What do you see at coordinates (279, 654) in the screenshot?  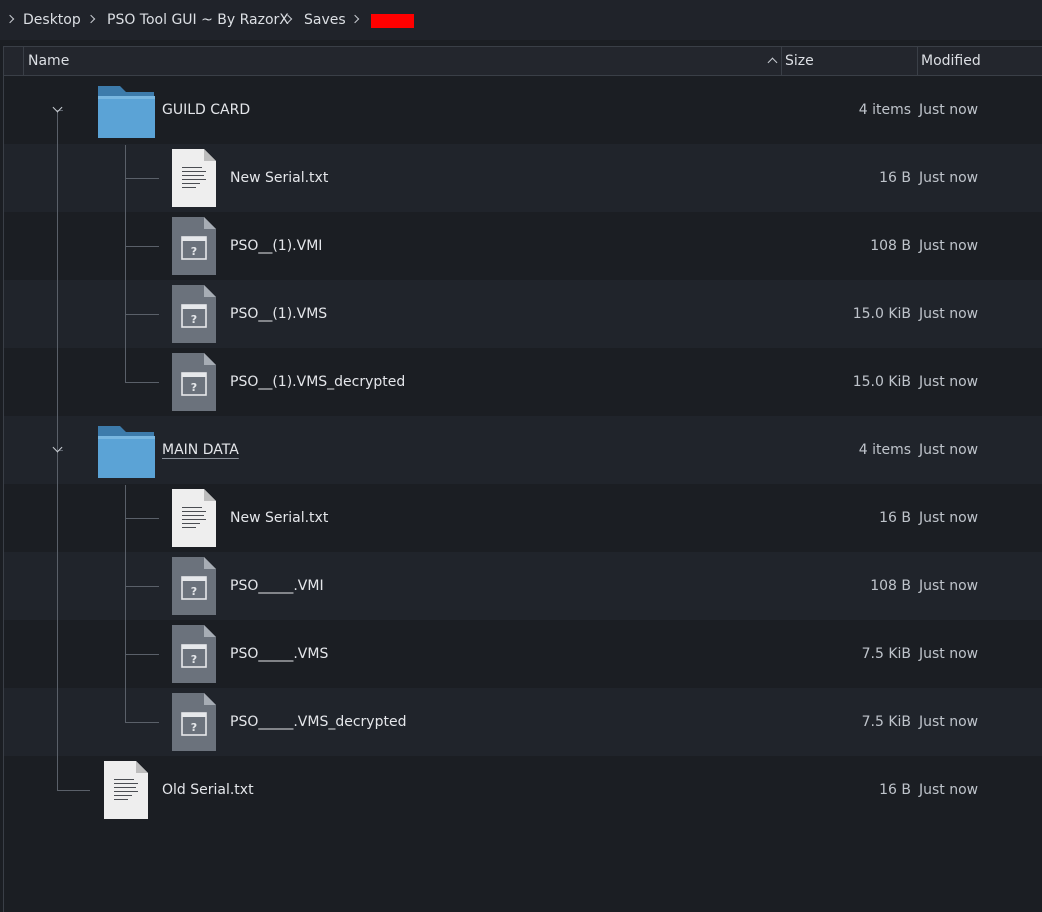 I see `file-name: PSO_____.VMS` at bounding box center [279, 654].